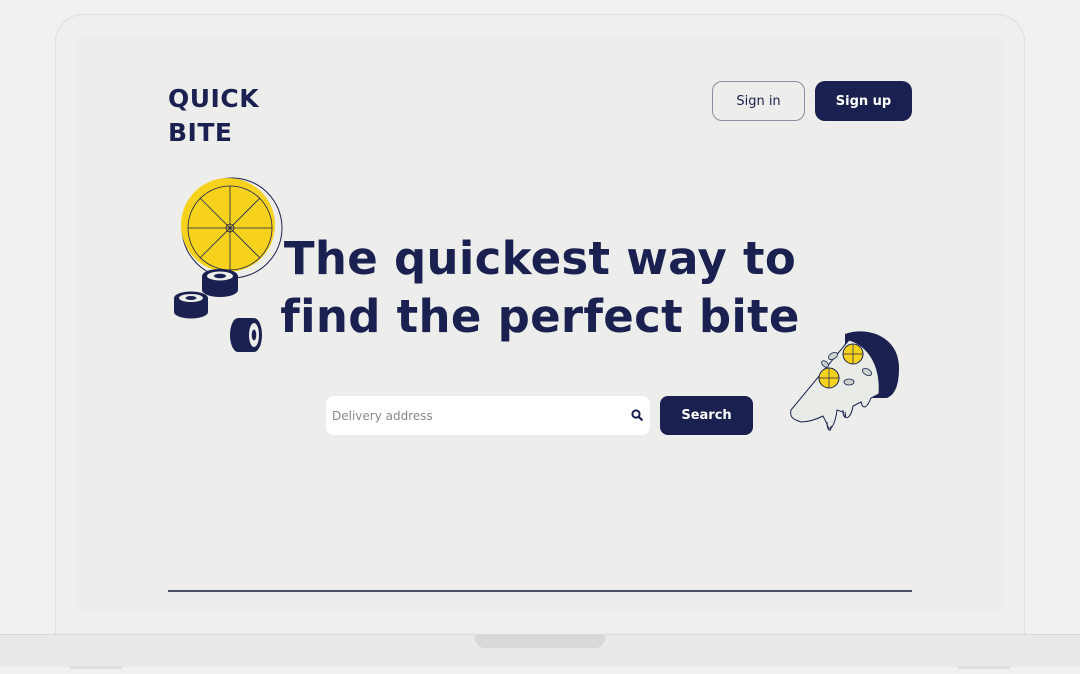 Image resolution: width=1080 pixels, height=674 pixels. What do you see at coordinates (200, 132) in the screenshot?
I see `brand-logo-line2: BITE` at bounding box center [200, 132].